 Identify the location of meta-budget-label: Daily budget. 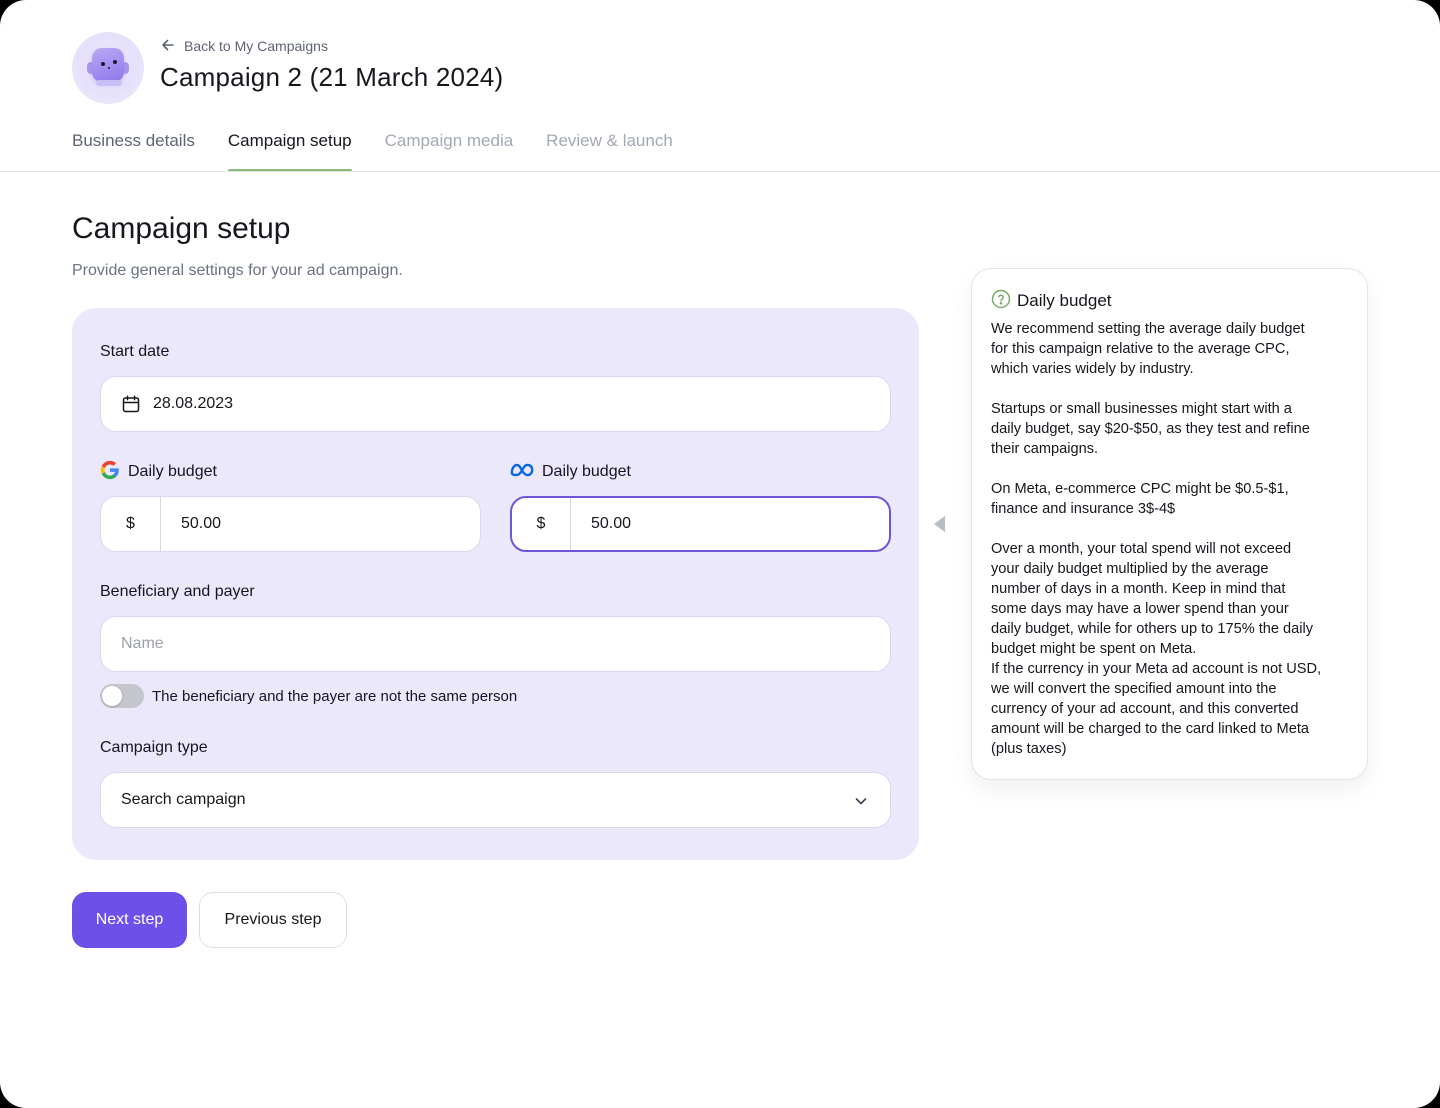
(570, 472).